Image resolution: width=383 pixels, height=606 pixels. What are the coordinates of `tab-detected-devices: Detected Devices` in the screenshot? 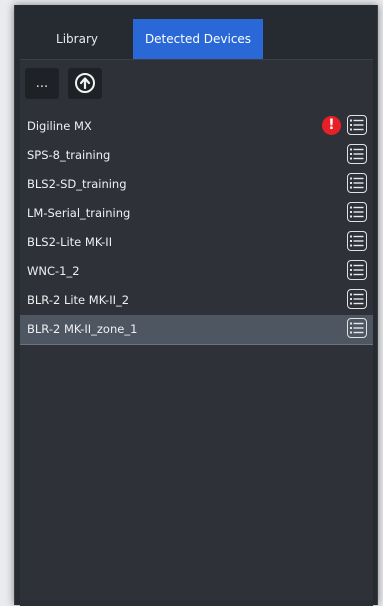 It's located at (198, 39).